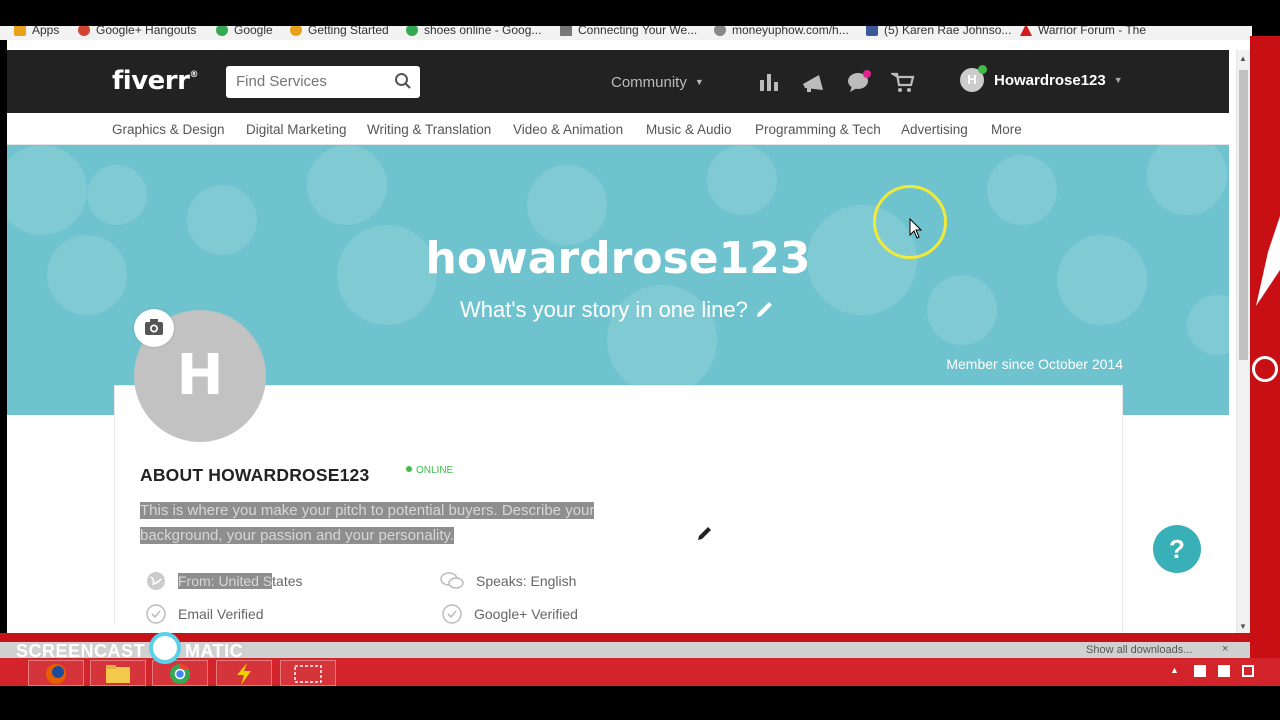 This screenshot has width=1280, height=720. What do you see at coordinates (452, 580) in the screenshot?
I see `chat-bubbles-icon` at bounding box center [452, 580].